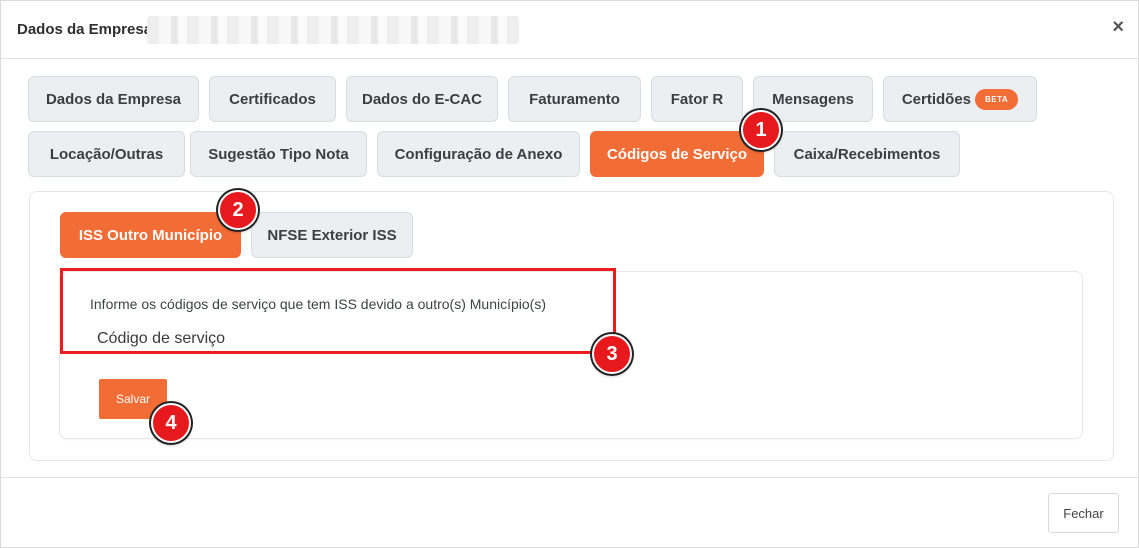 The width and height of the screenshot is (1139, 548). What do you see at coordinates (332, 235) in the screenshot?
I see `subtab-nfse-exterior-iss: NFSE Exterior ISS` at bounding box center [332, 235].